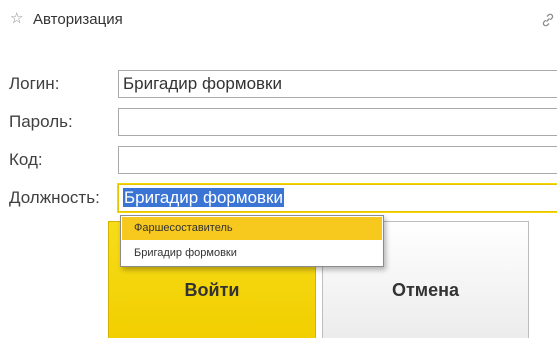 The width and height of the screenshot is (557, 338). What do you see at coordinates (252, 253) in the screenshot?
I see `dropdown-item-brigadir: Бригадир формовки` at bounding box center [252, 253].